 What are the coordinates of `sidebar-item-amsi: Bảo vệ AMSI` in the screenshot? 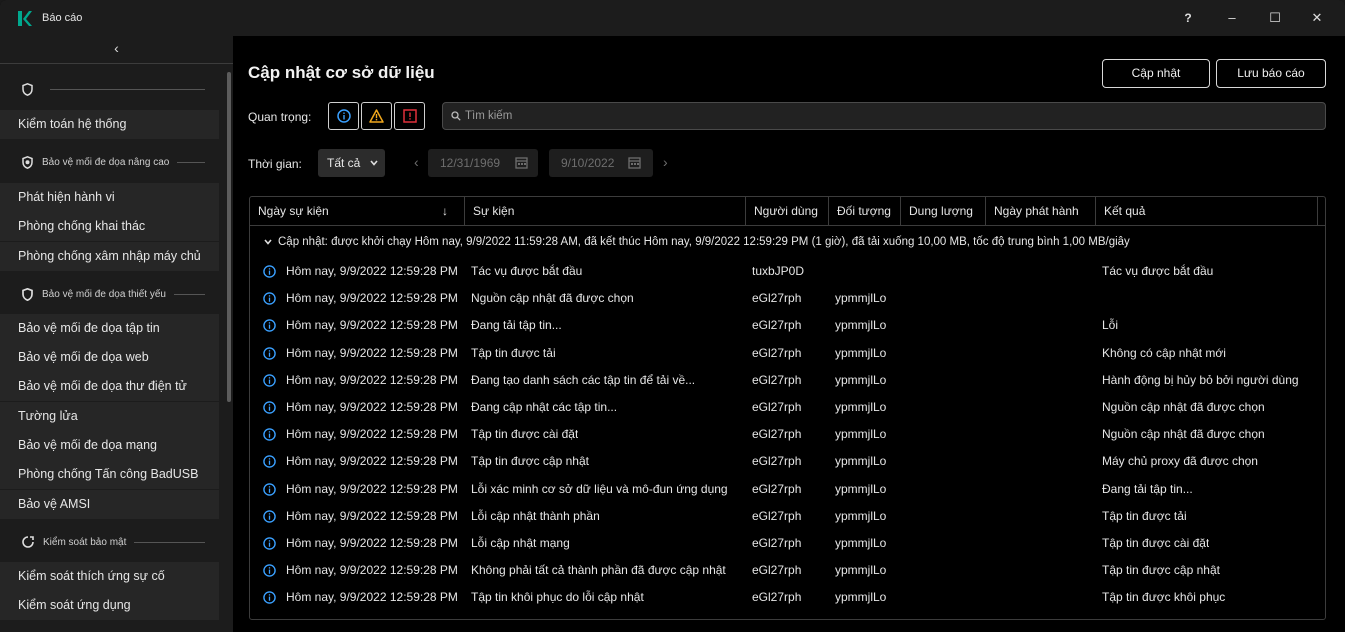 It's located at (109, 504).